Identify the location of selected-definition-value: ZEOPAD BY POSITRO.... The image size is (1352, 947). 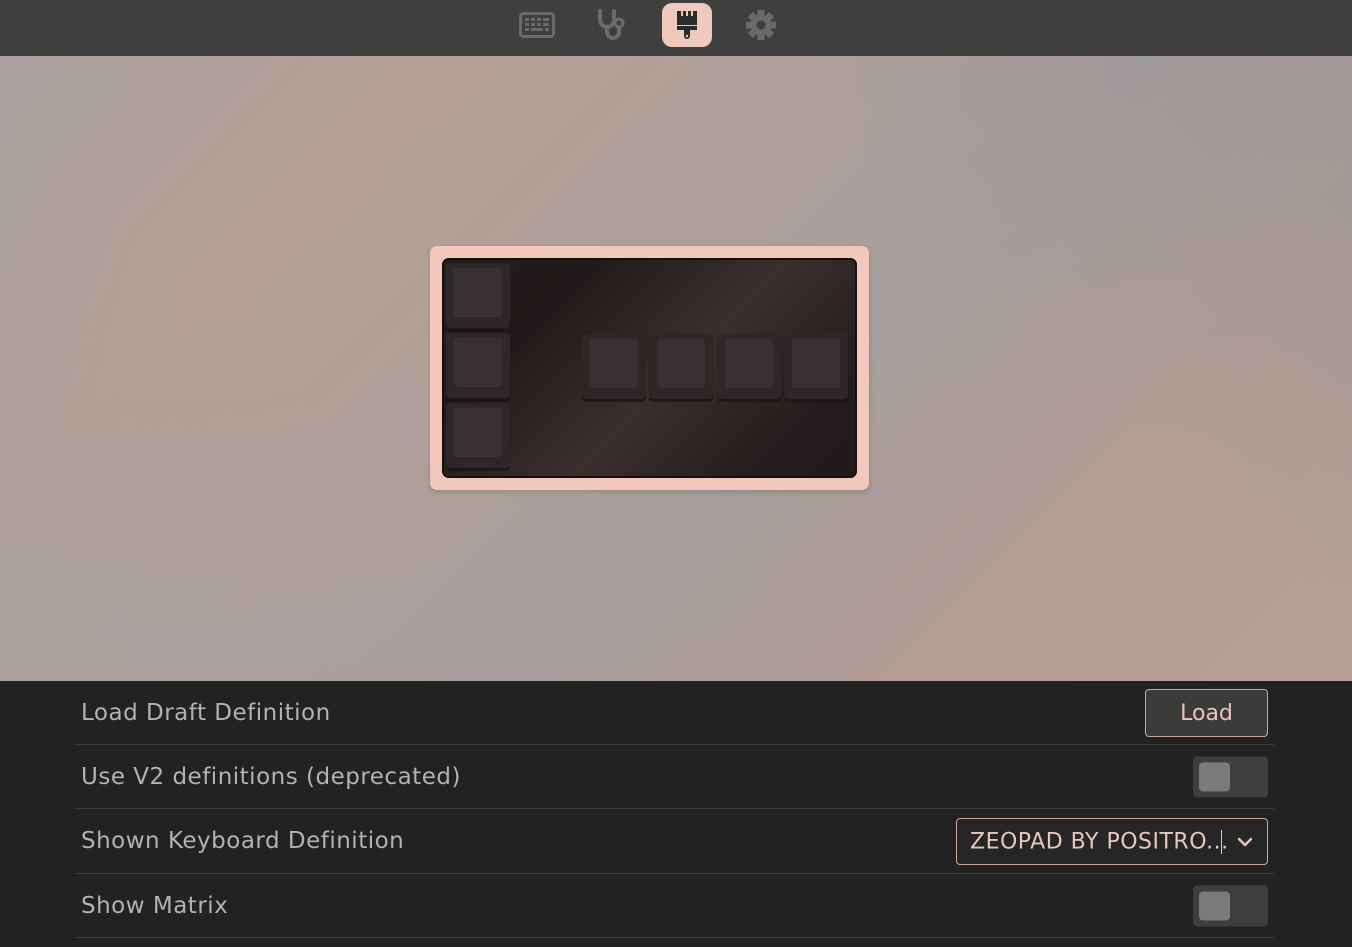
(1099, 841).